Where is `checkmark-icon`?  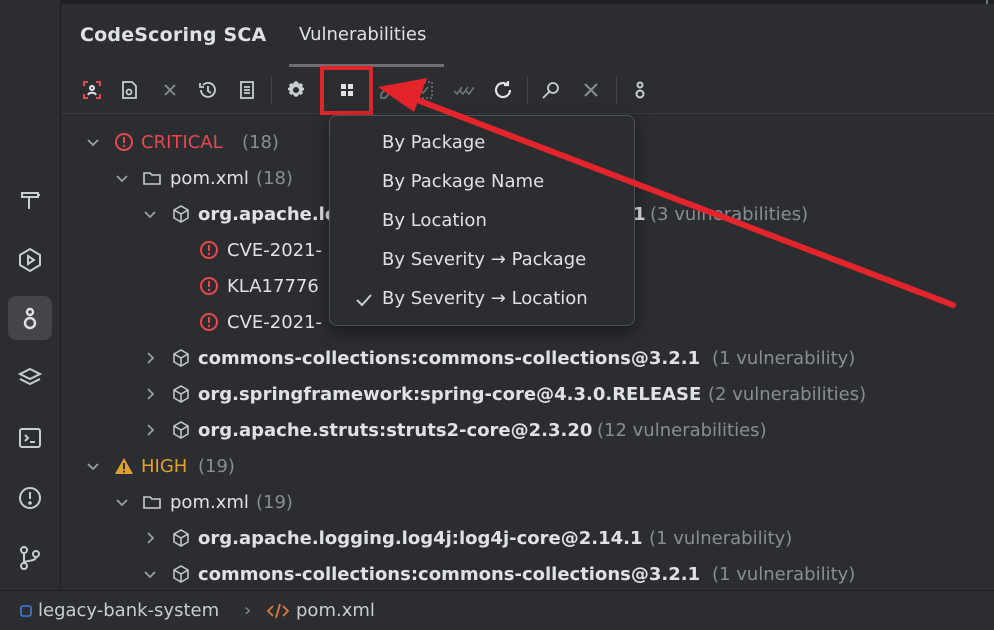
checkmark-icon is located at coordinates (364, 300).